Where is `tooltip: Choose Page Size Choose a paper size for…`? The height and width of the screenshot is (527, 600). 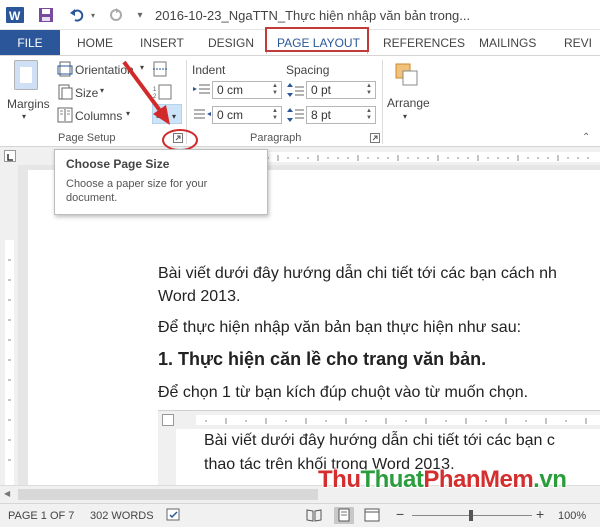 tooltip: Choose Page Size Choose a paper size for… is located at coordinates (161, 182).